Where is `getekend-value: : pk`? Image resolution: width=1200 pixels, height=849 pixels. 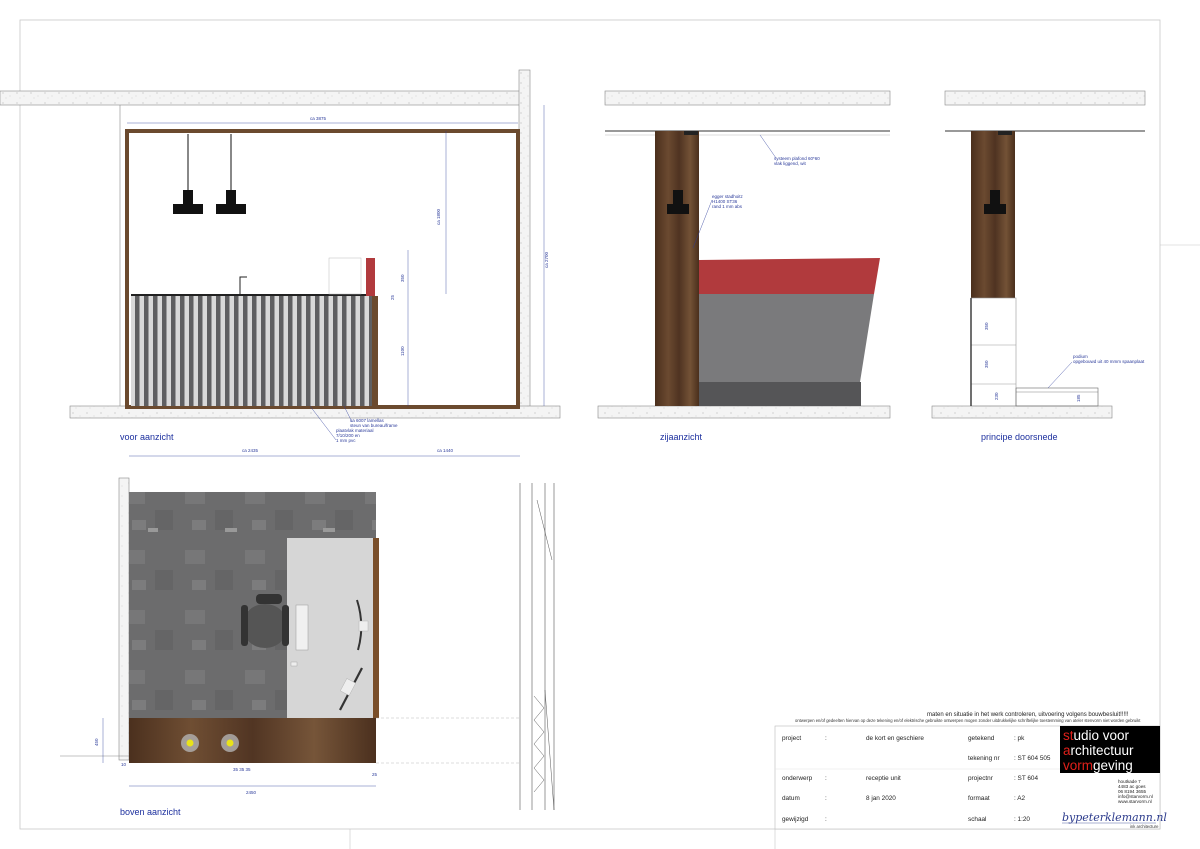 getekend-value: : pk is located at coordinates (1019, 738).